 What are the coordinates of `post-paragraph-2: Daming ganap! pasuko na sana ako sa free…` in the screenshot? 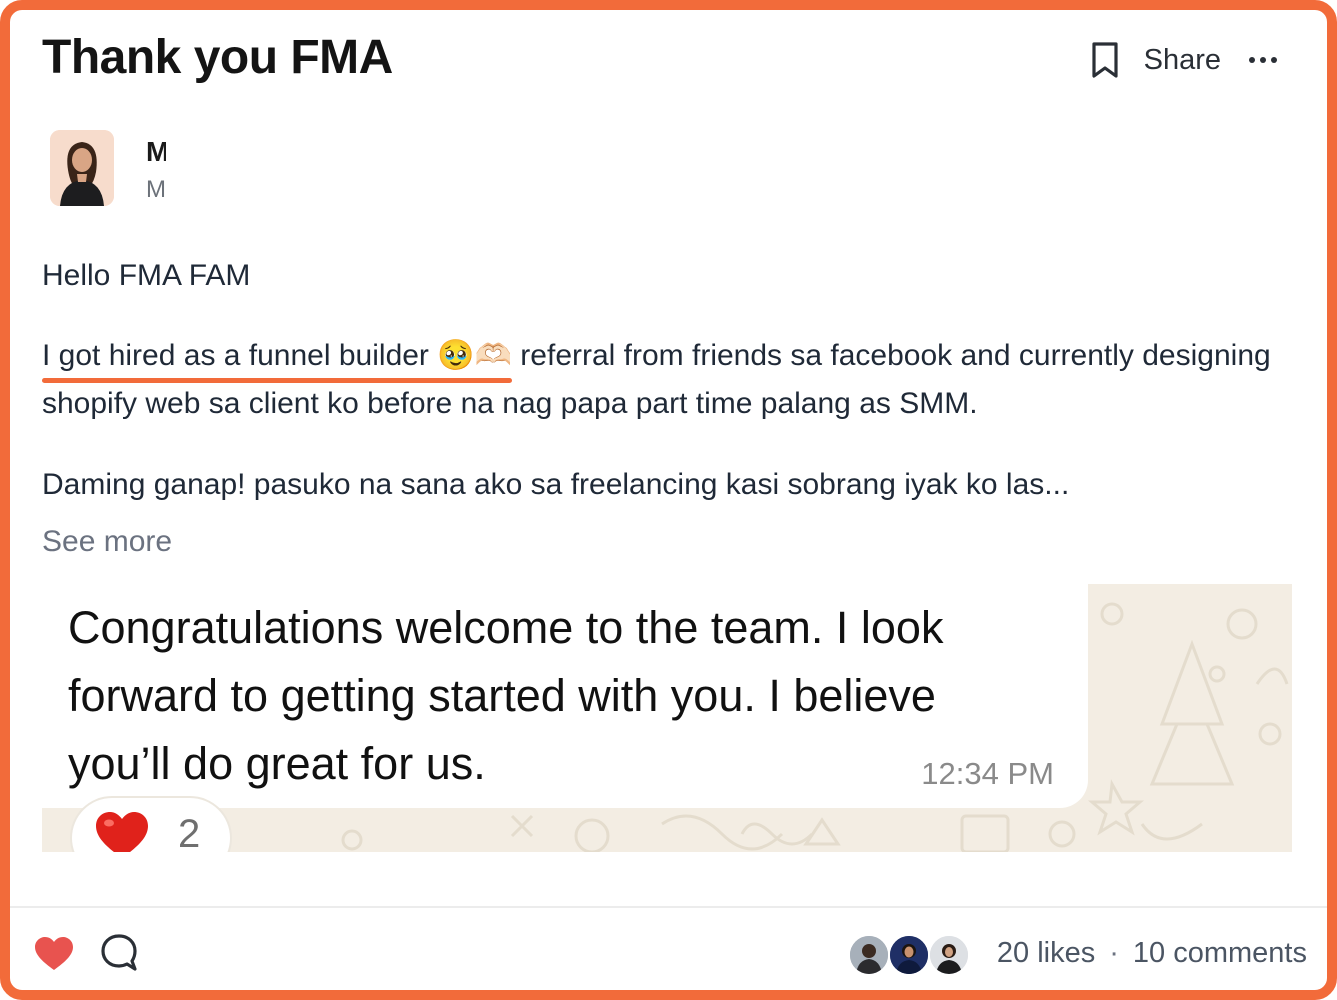 It's located at (556, 484).